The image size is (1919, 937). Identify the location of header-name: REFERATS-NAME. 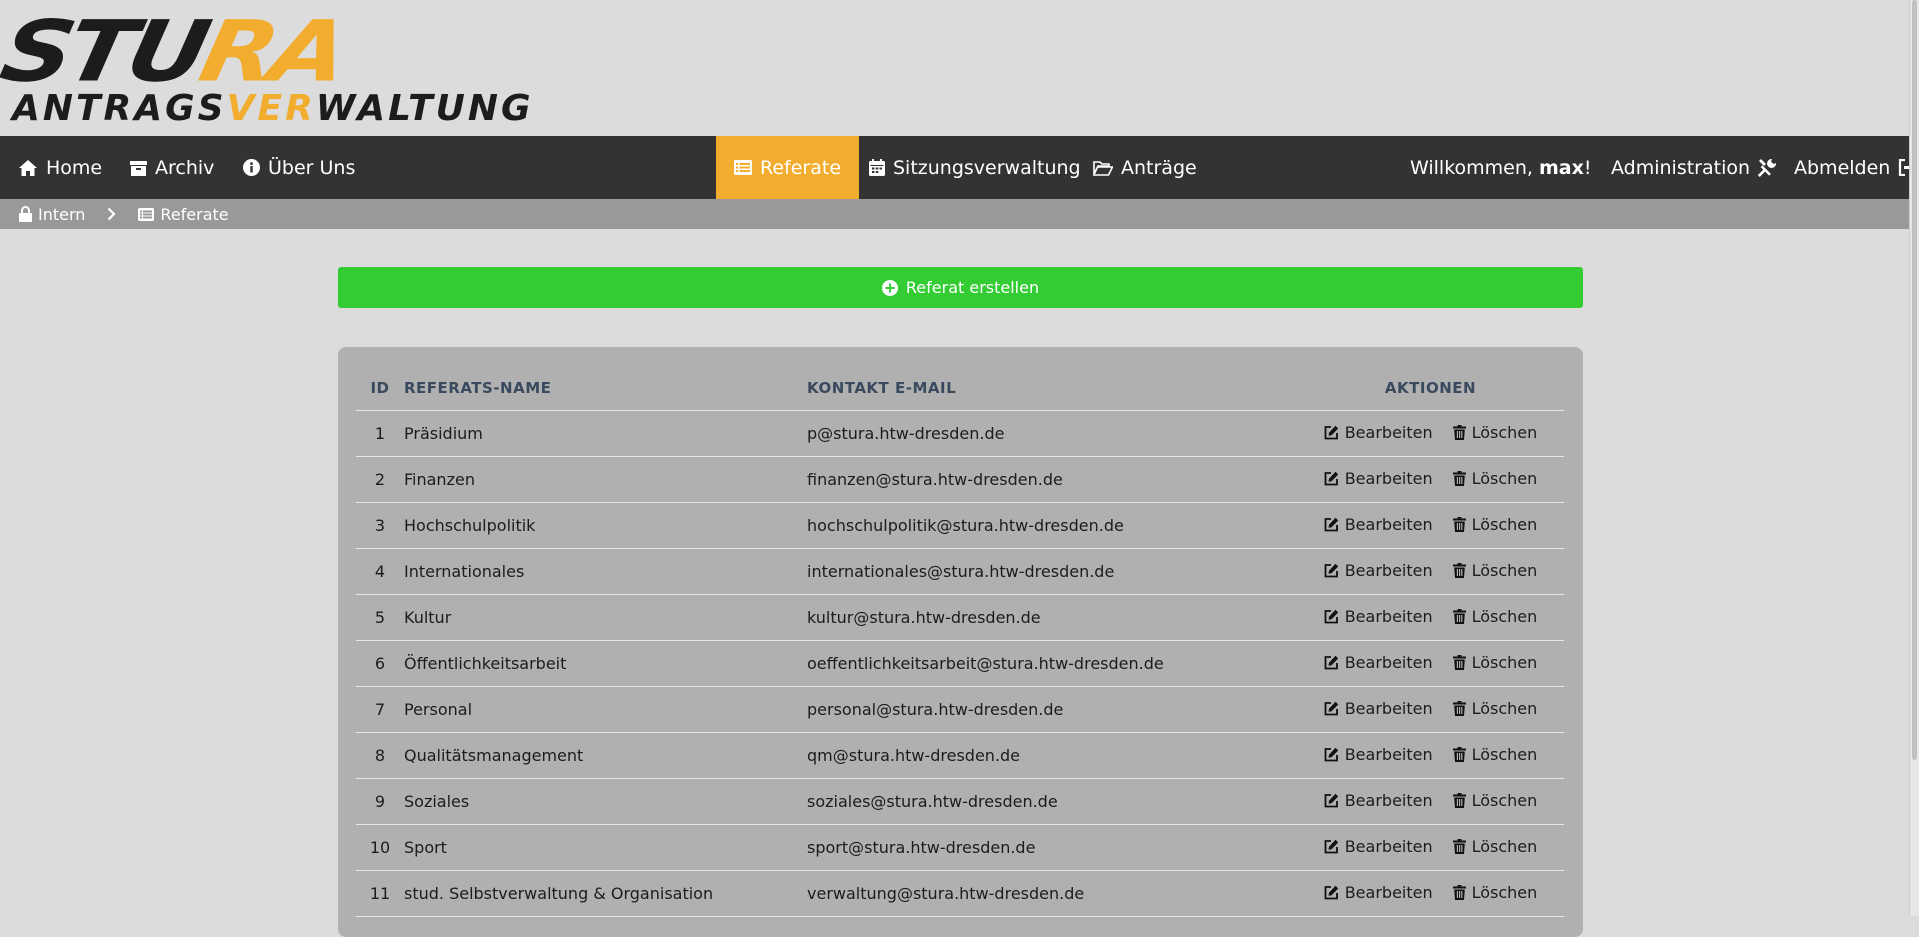
(605, 388).